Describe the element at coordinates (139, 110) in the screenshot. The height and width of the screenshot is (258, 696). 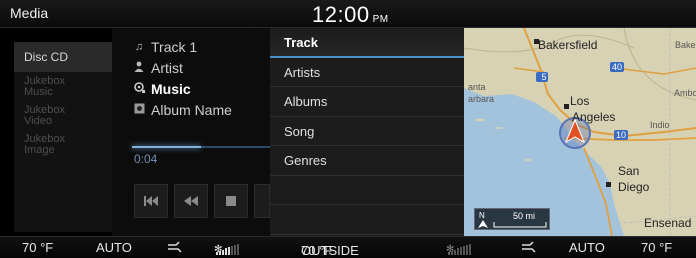
I see `album-icon` at that location.